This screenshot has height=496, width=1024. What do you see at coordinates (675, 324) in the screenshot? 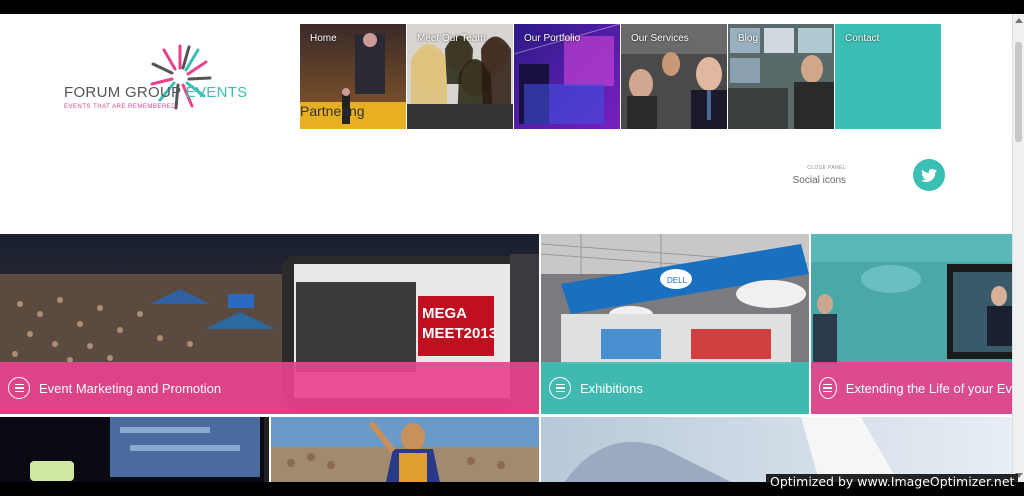
I see `tile-exhibitions: DELL Exhibitions` at bounding box center [675, 324].